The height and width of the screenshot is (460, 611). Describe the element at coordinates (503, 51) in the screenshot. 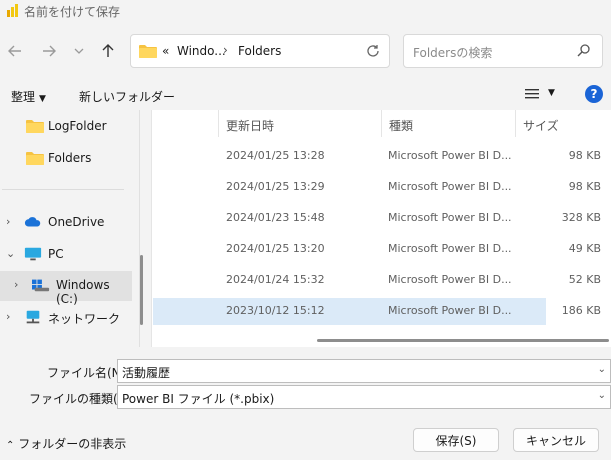

I see `search-box: Foldersの検索` at that location.